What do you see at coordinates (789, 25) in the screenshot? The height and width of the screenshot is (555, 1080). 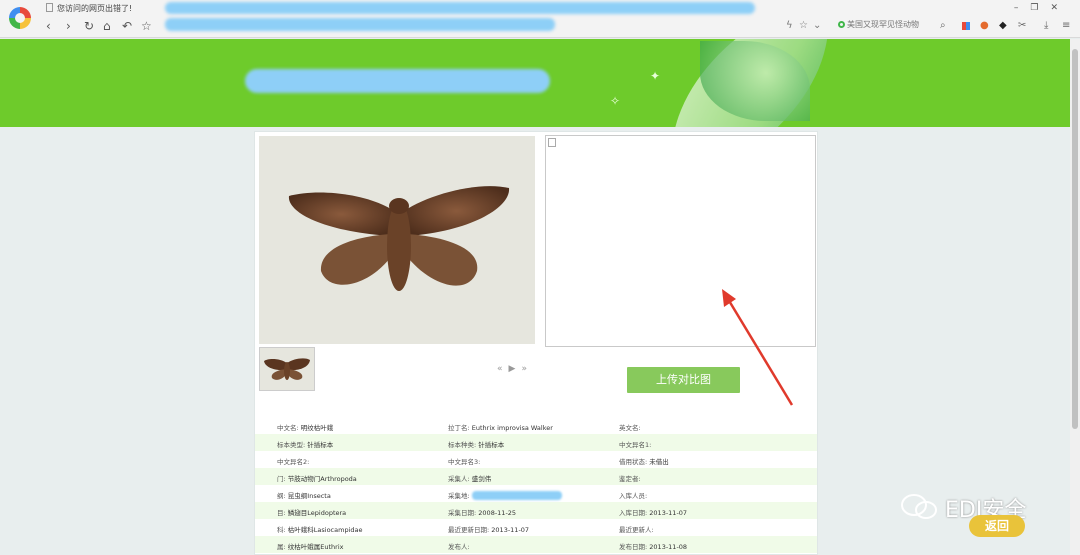 I see `flash-icon: ϟ` at bounding box center [789, 25].